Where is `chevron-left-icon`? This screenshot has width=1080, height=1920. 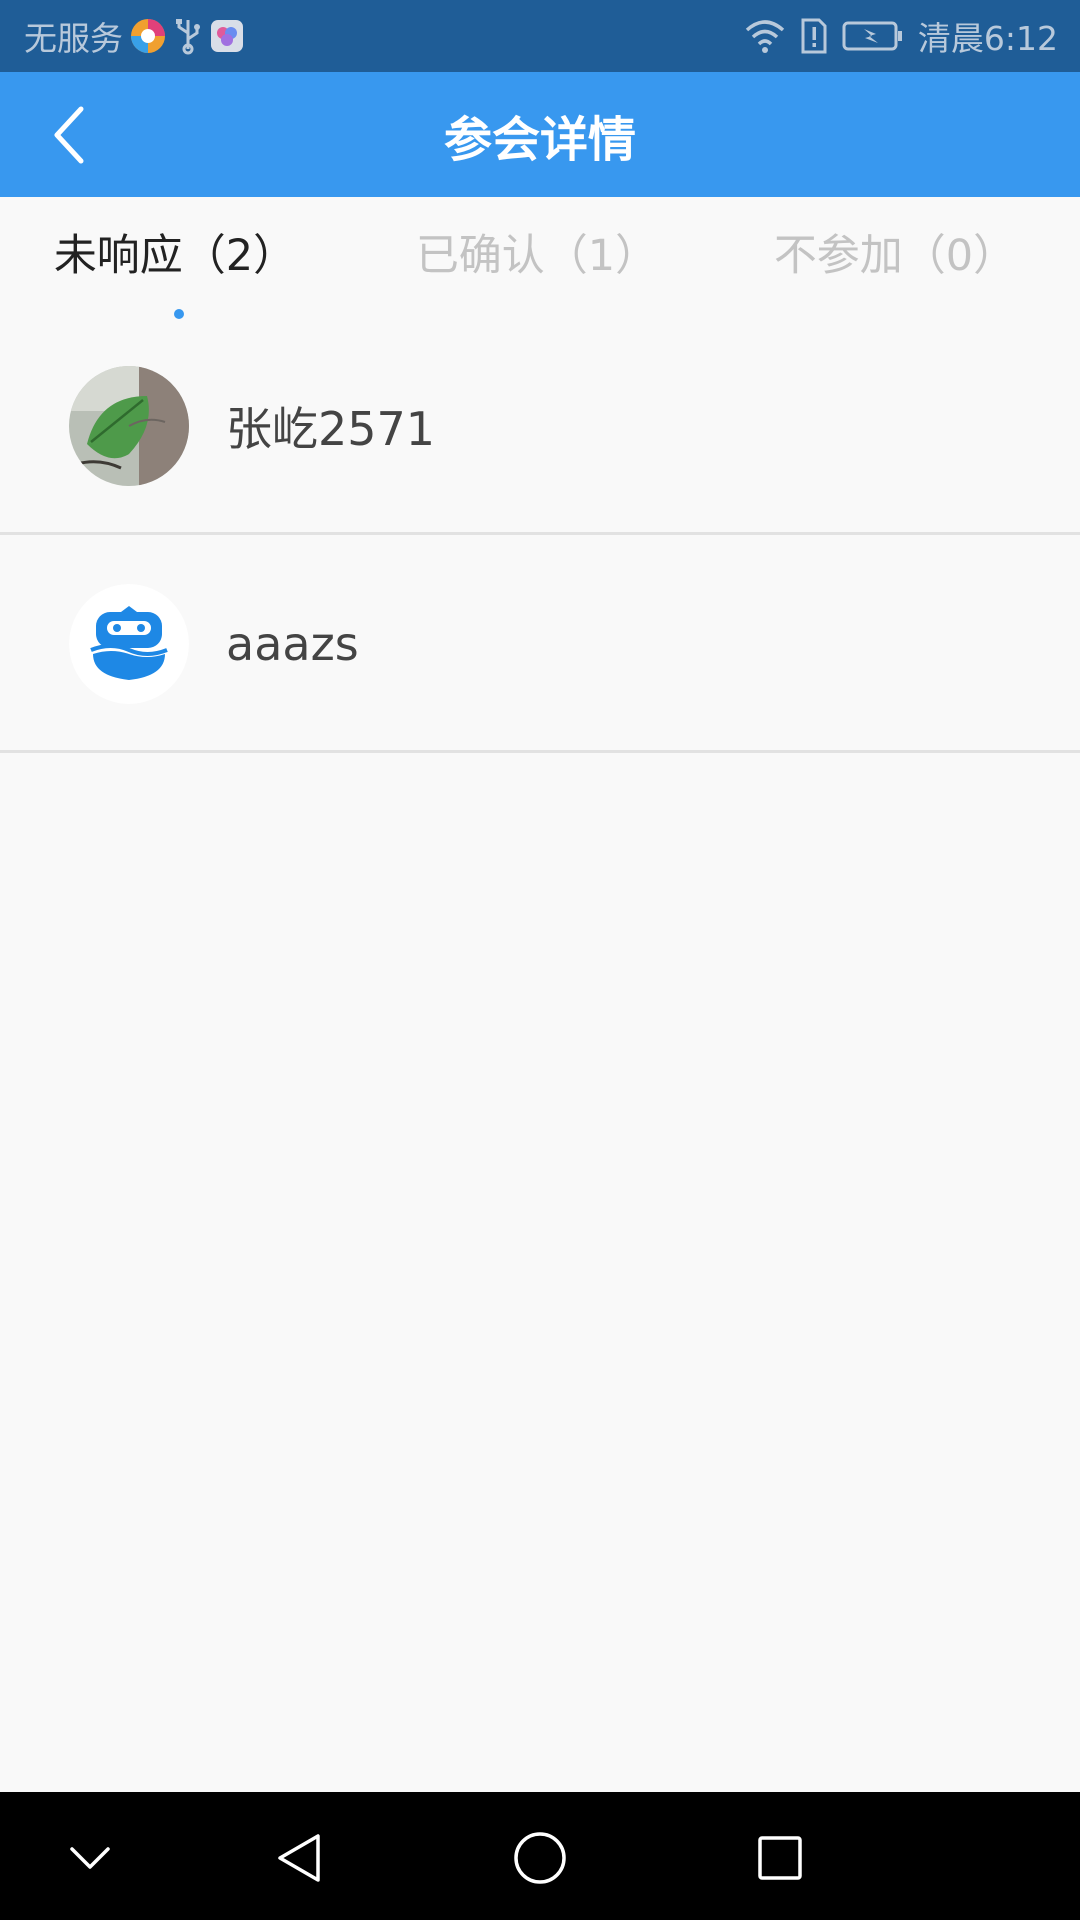 chevron-left-icon is located at coordinates (69, 135).